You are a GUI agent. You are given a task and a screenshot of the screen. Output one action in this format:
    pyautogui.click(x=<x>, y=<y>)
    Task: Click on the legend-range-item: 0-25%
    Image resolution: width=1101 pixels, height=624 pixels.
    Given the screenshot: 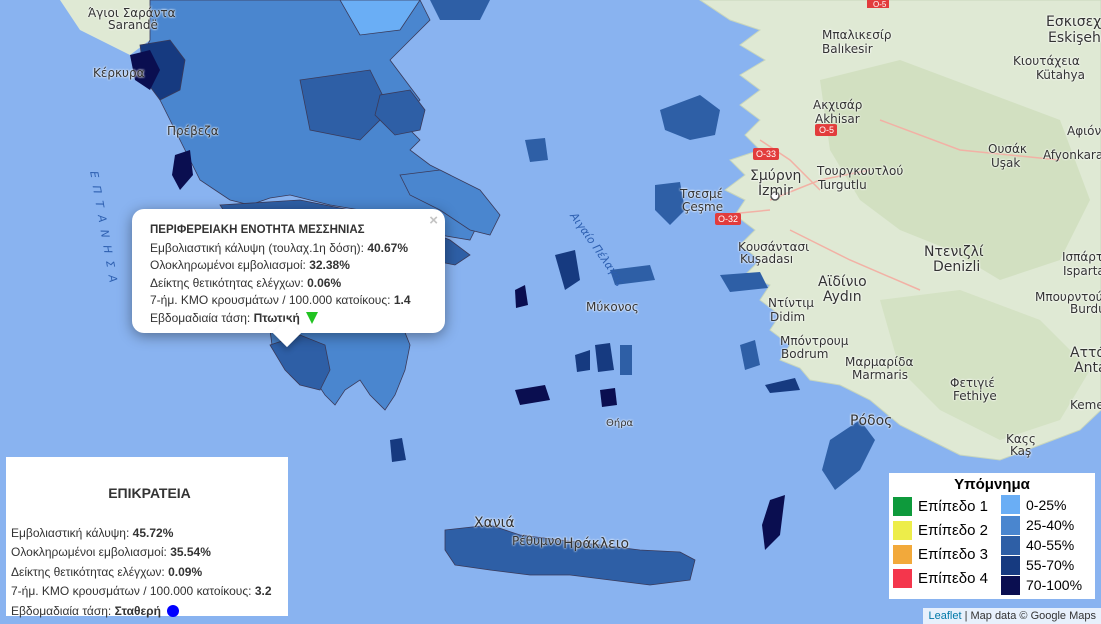 What is the action you would take?
    pyautogui.click(x=1041, y=504)
    